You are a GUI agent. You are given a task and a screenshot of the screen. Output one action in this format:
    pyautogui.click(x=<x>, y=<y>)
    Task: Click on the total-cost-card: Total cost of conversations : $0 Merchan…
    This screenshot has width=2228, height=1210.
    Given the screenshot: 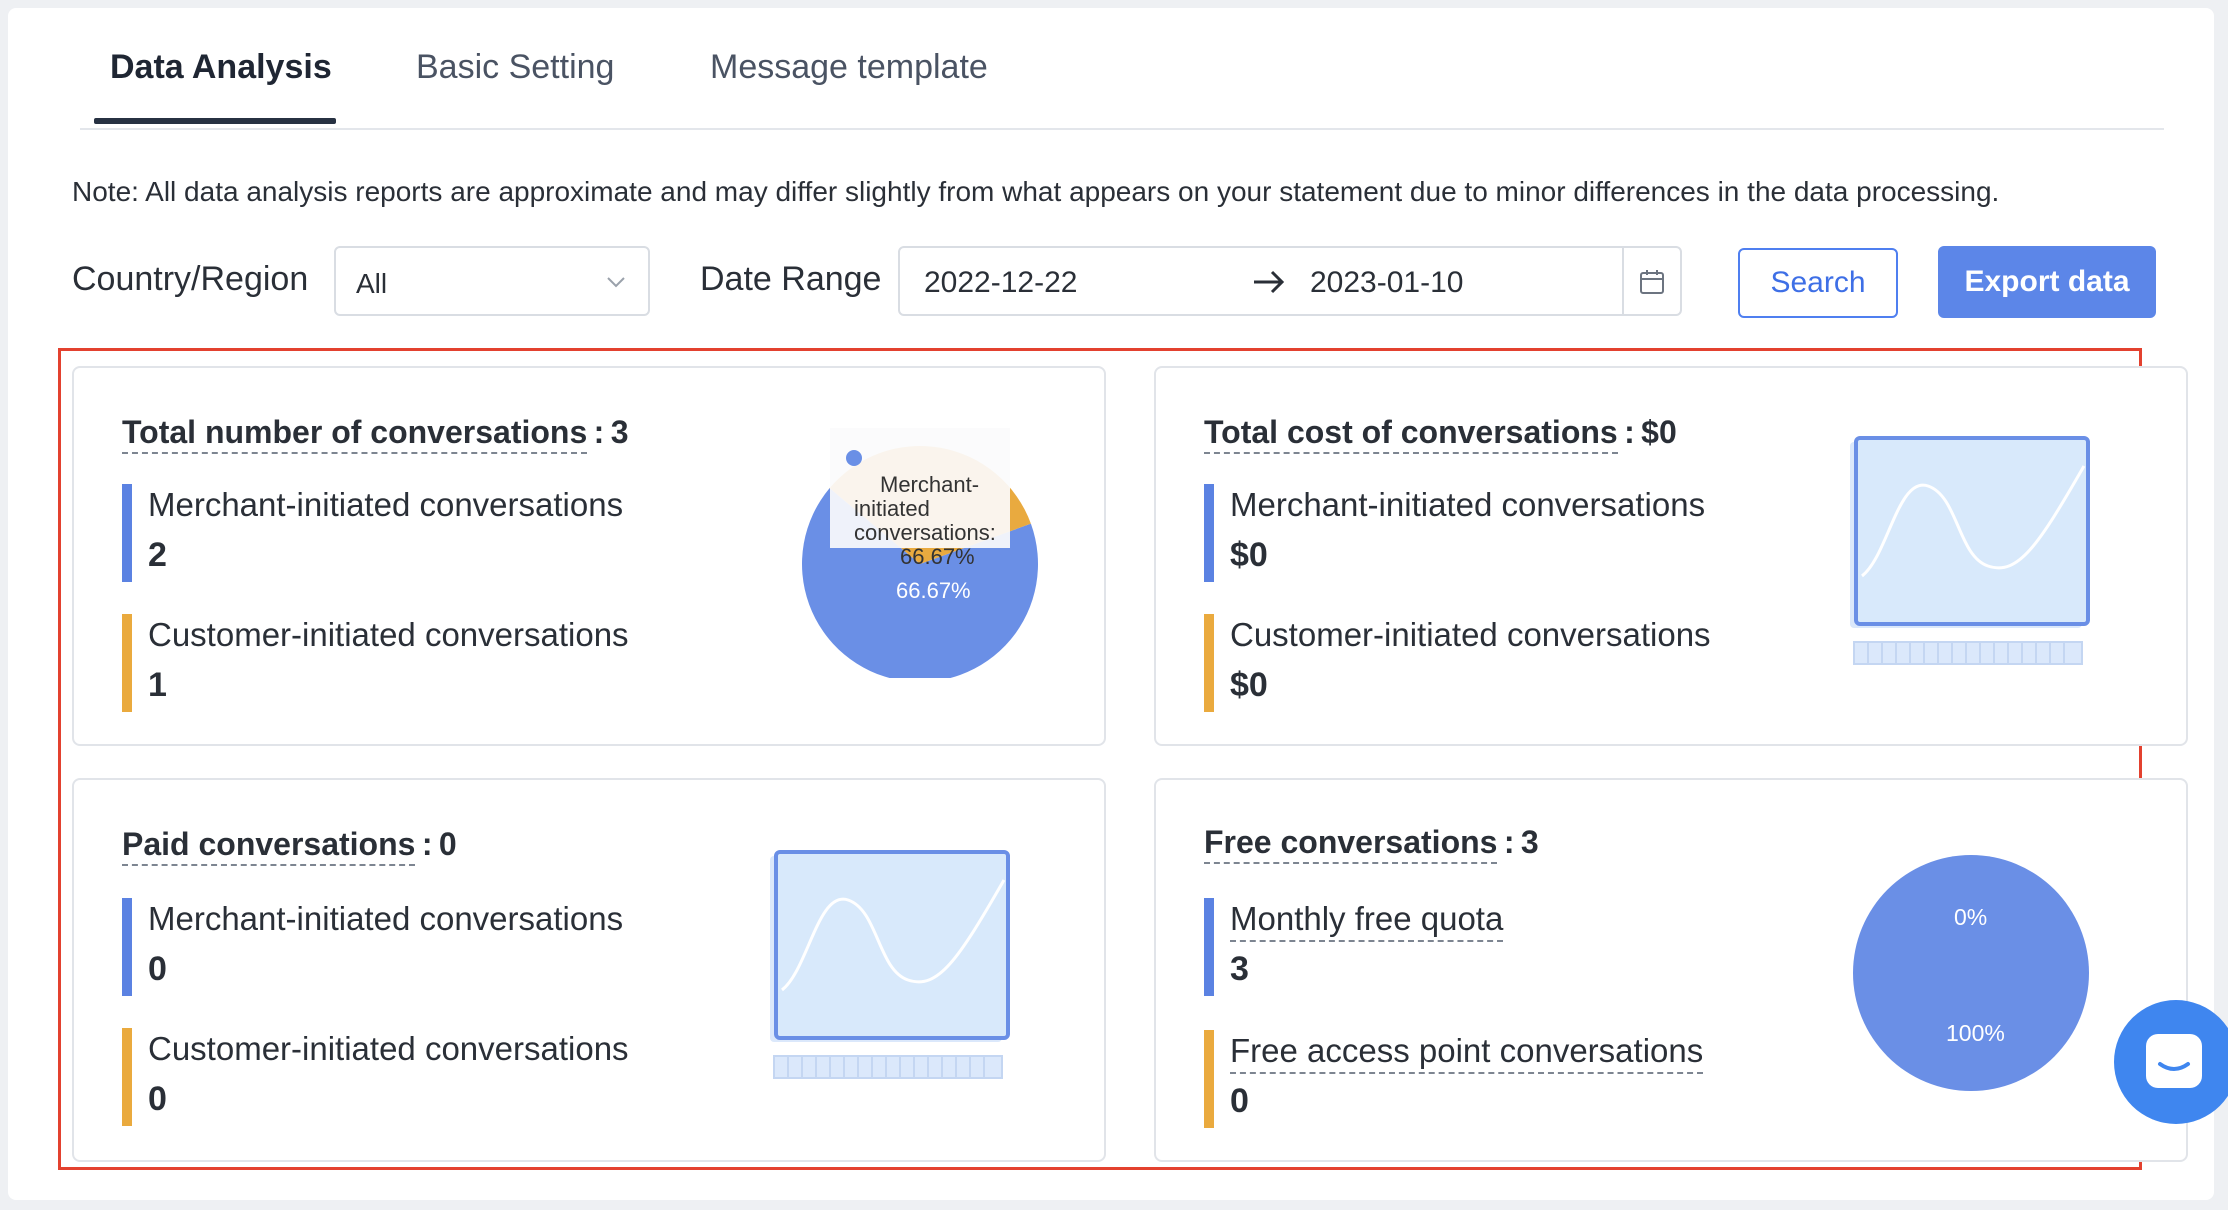 What is the action you would take?
    pyautogui.click(x=1671, y=556)
    